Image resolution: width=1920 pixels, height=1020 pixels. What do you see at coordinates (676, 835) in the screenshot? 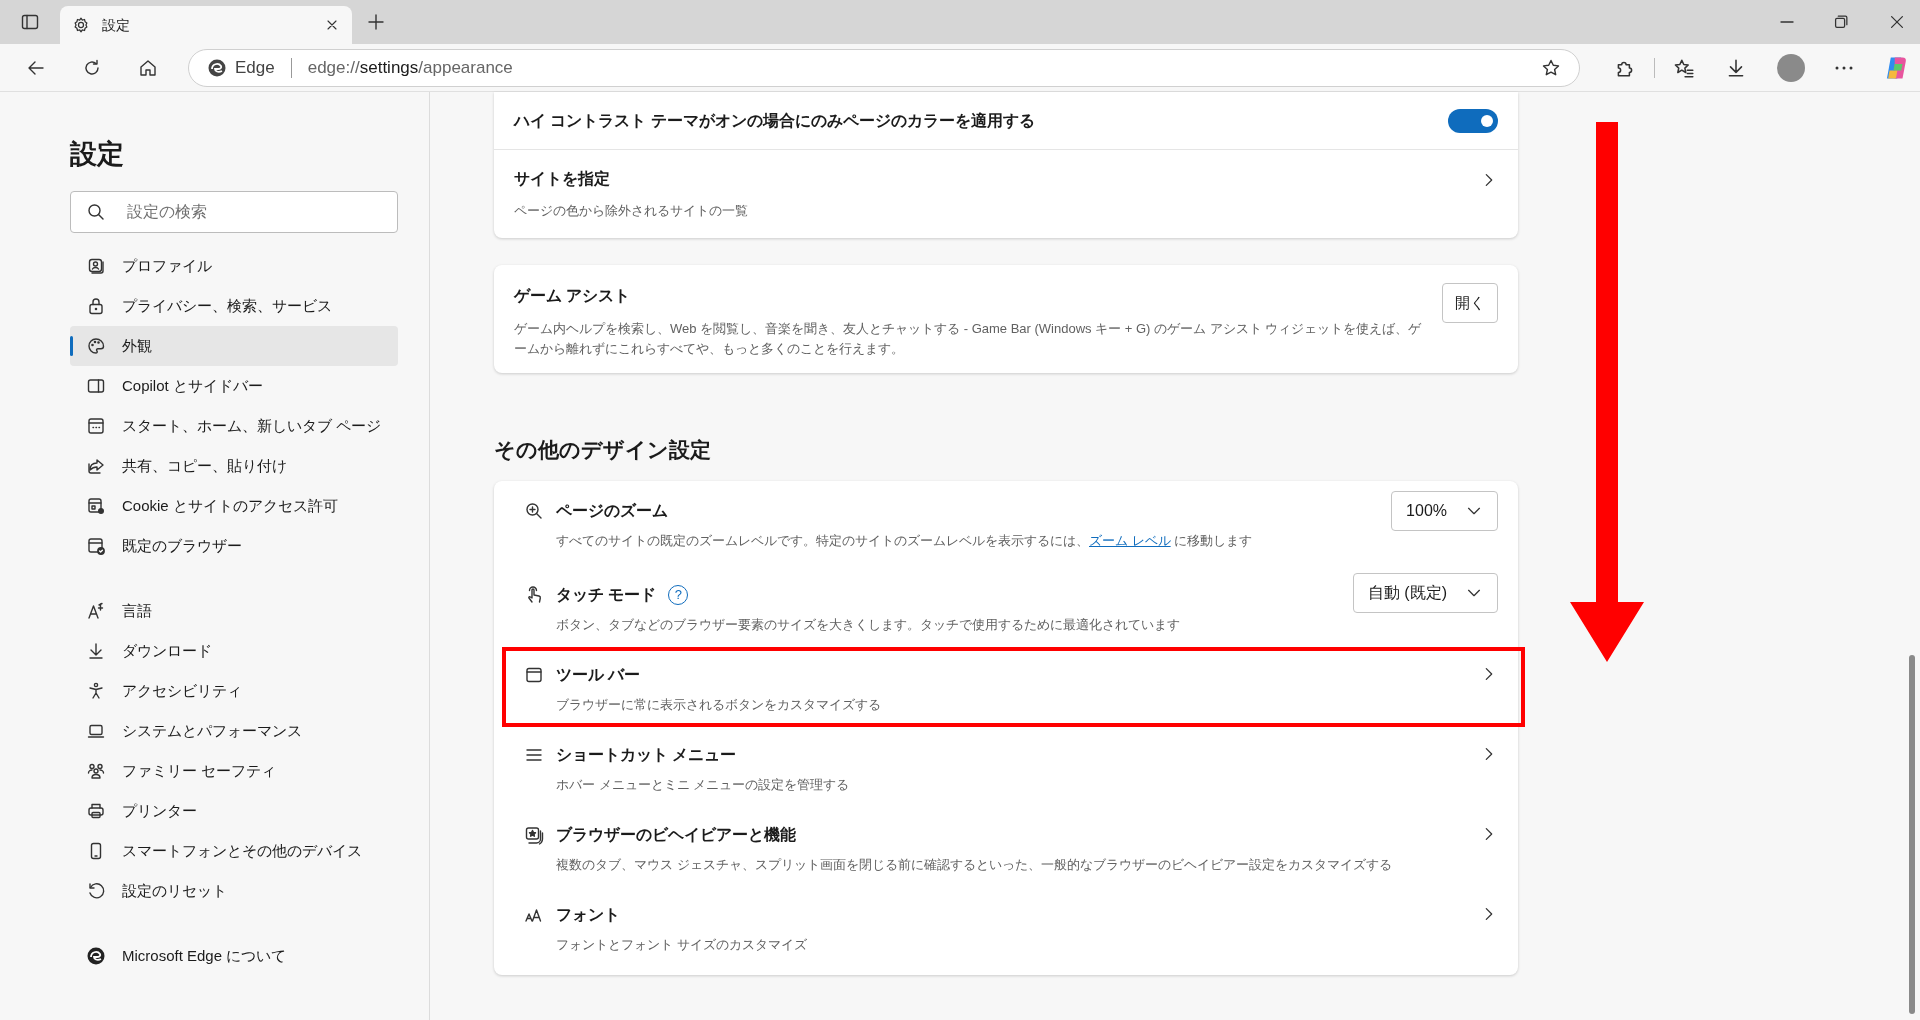
I see `setting-title: ブラウザーのビヘイビアーと機能` at bounding box center [676, 835].